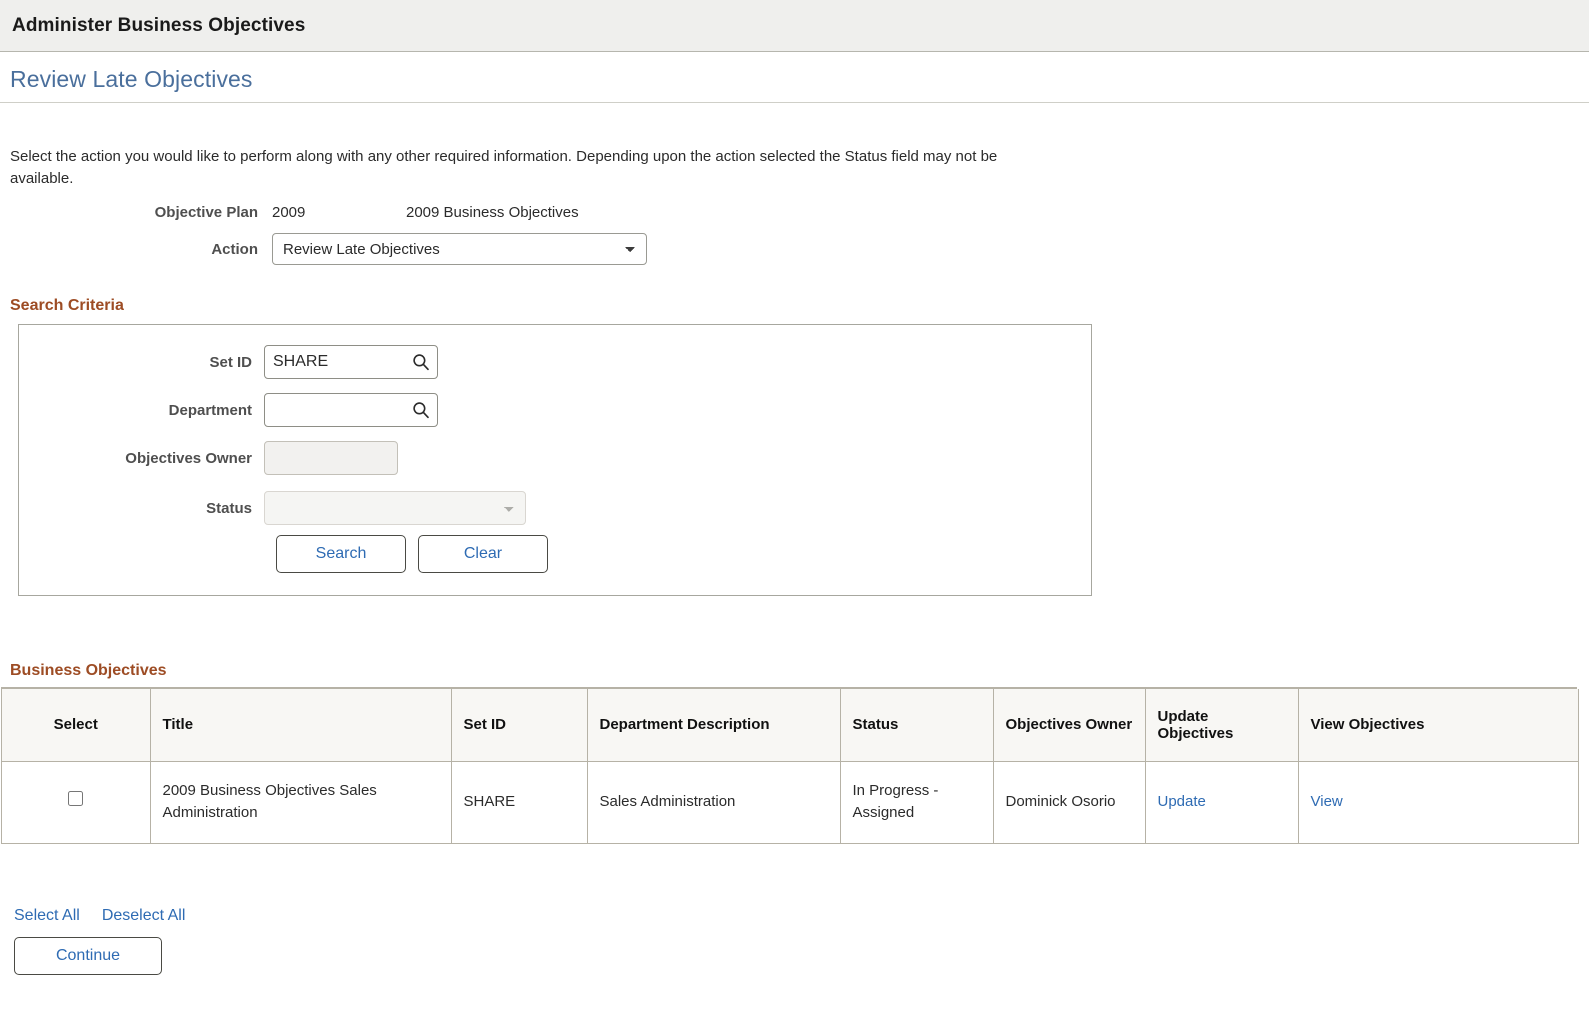 This screenshot has width=1589, height=1013. What do you see at coordinates (230, 362) in the screenshot?
I see `set-id-label: Set ID` at bounding box center [230, 362].